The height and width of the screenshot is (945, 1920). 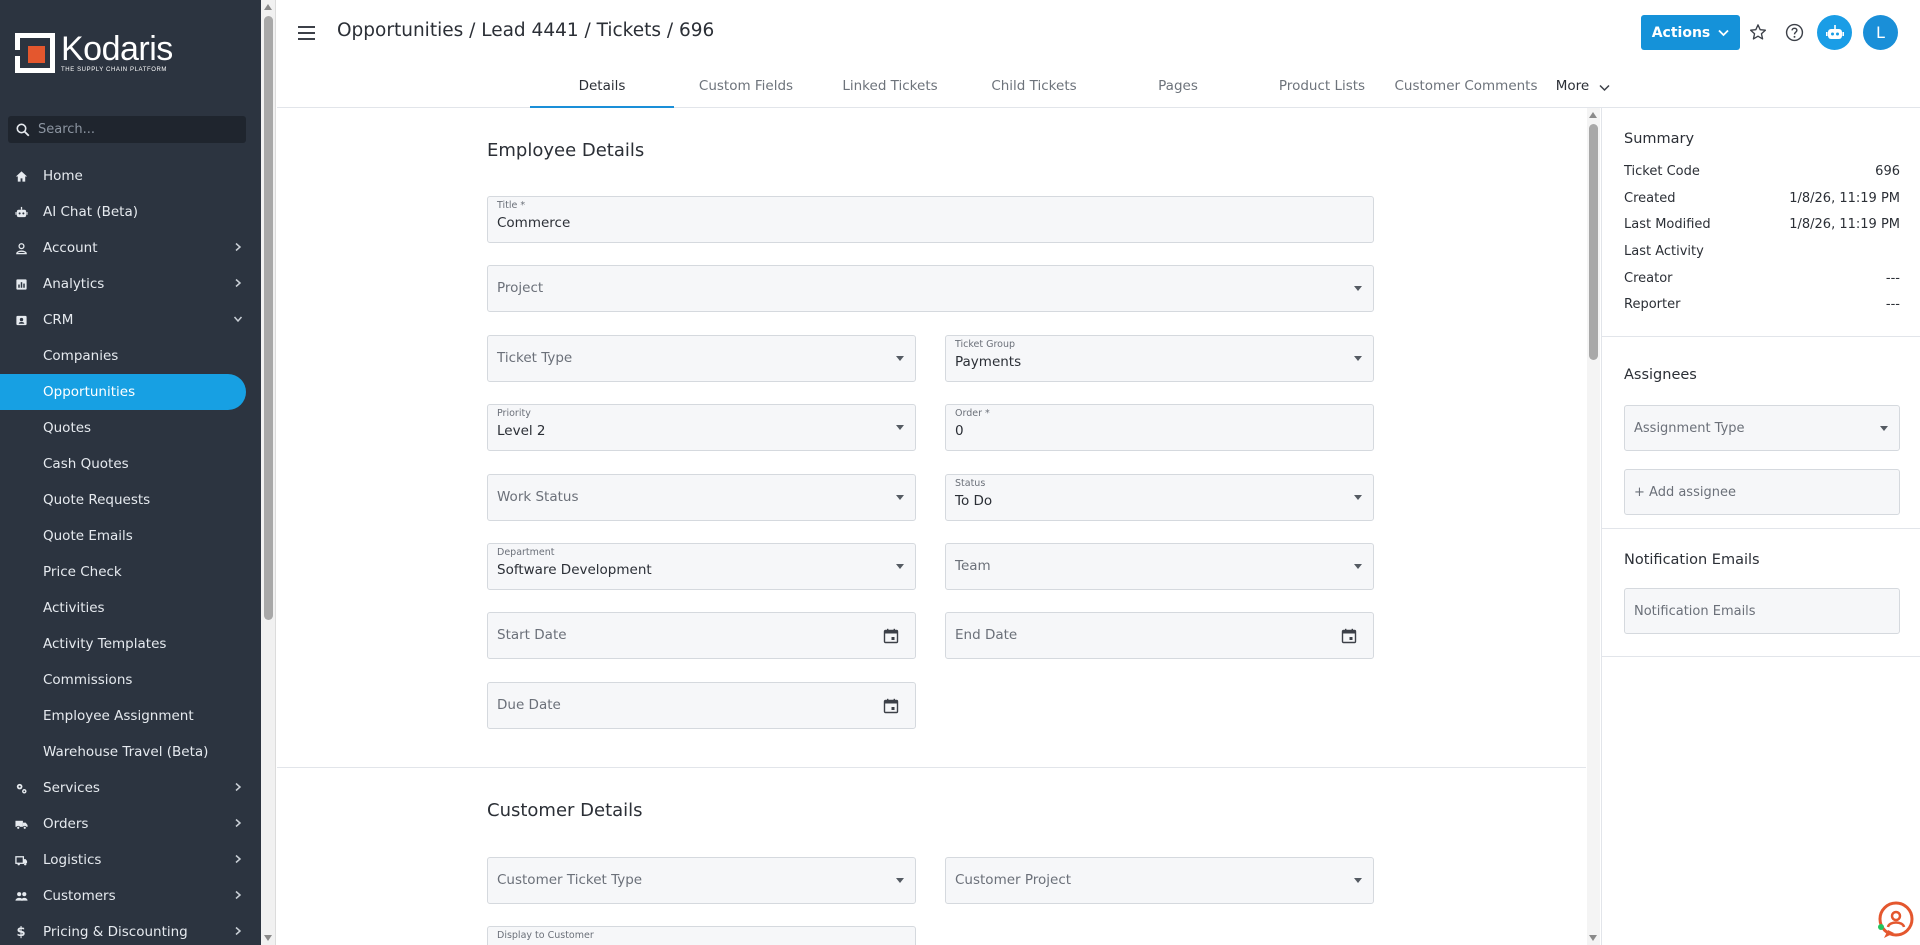 What do you see at coordinates (1322, 88) in the screenshot?
I see `tab-product-lists: Product Lists` at bounding box center [1322, 88].